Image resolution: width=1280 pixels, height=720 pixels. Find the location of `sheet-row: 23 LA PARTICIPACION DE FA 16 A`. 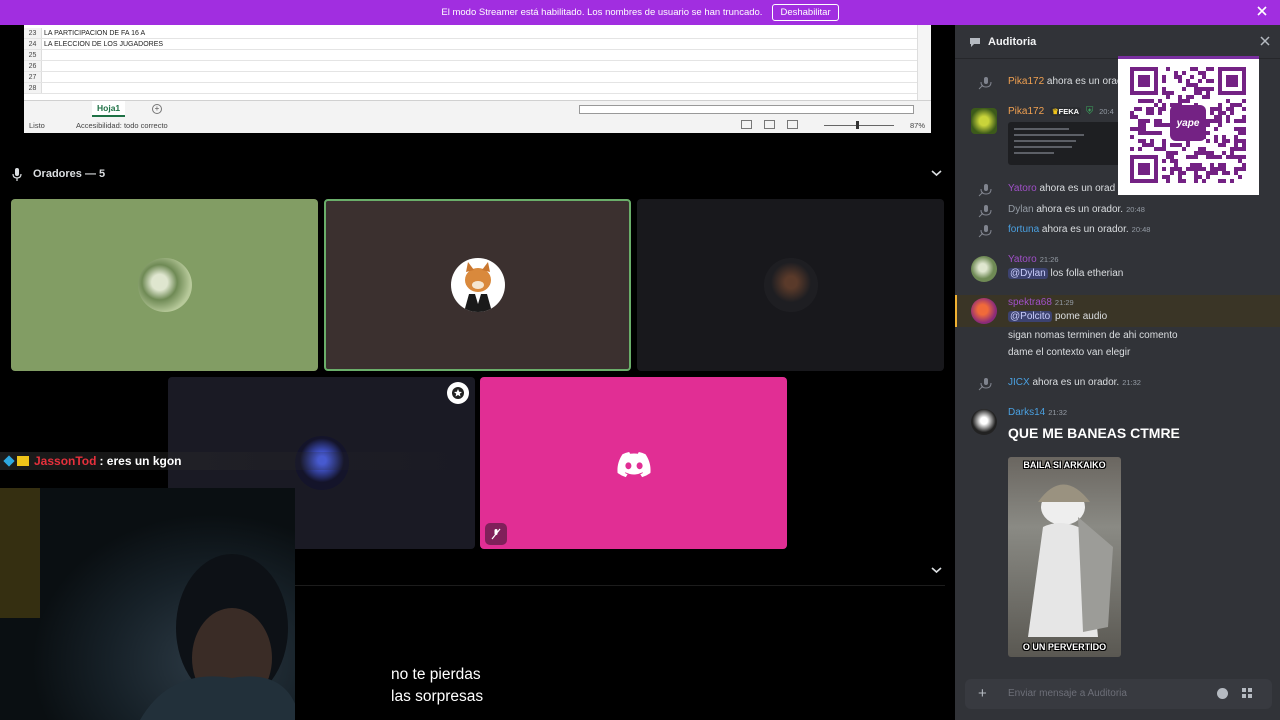

sheet-row: 23 LA PARTICIPACION DE FA 16 A is located at coordinates (470, 33).